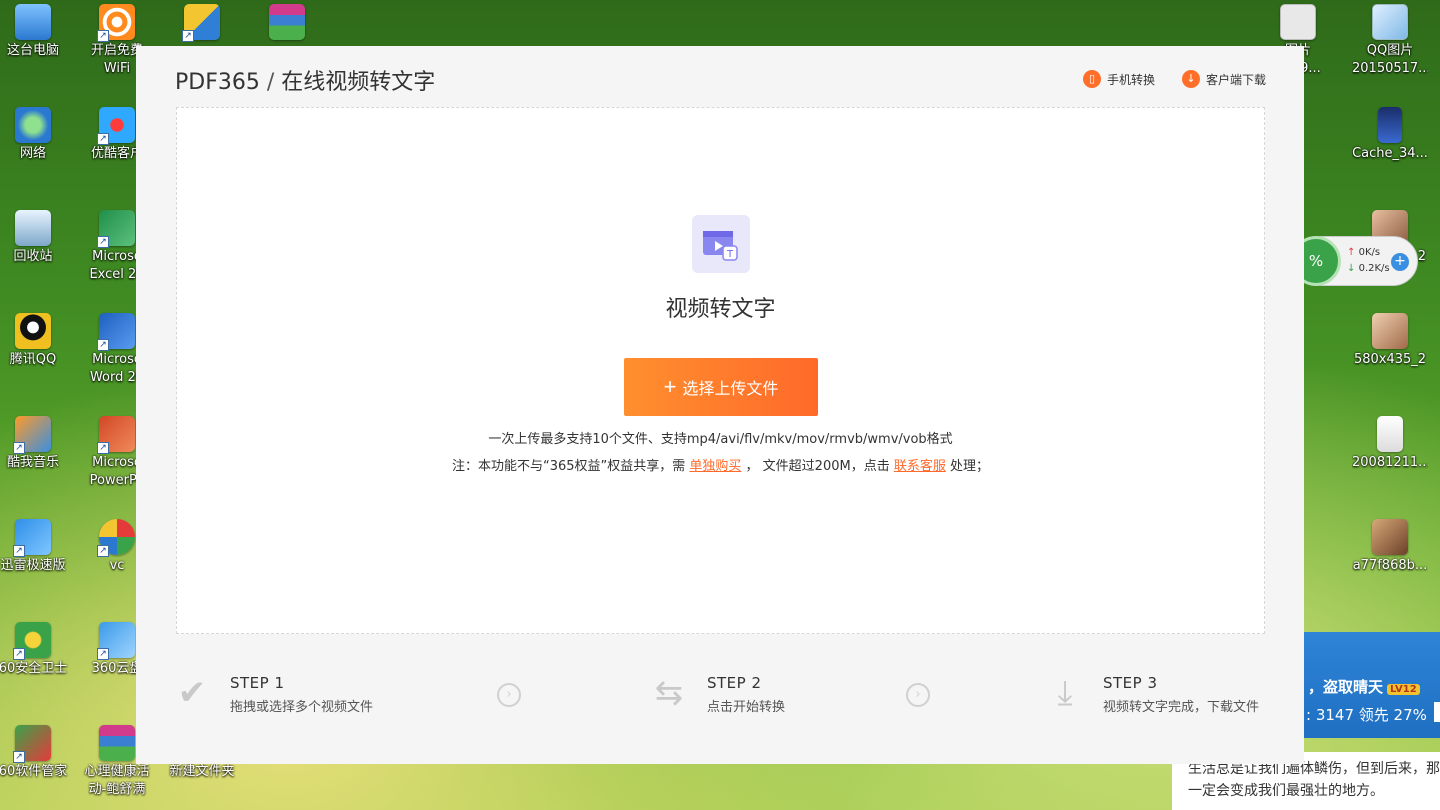 The width and height of the screenshot is (1440, 810). Describe the element at coordinates (730, 254) in the screenshot. I see `svg-text: T` at that location.